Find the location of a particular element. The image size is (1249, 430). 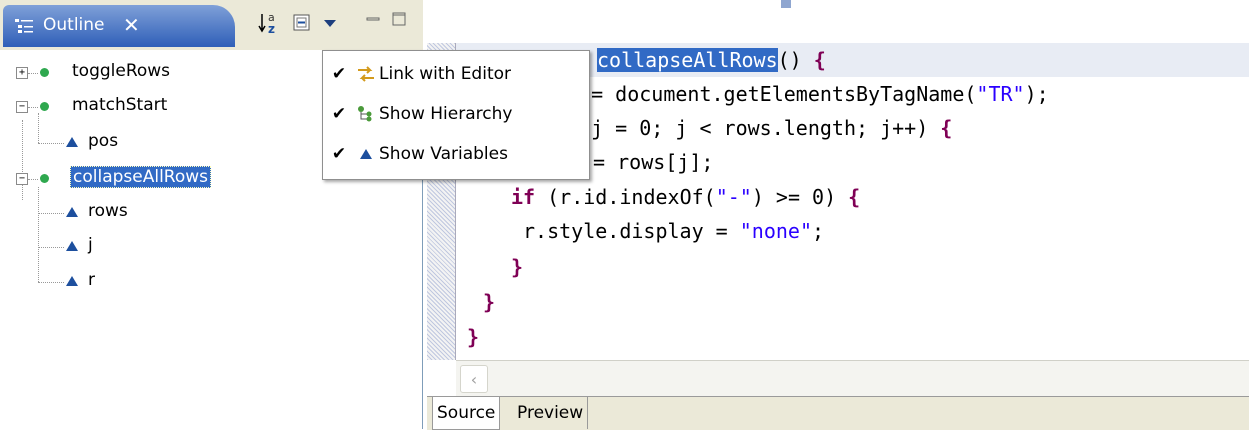

code-line: collapseAllRows() { is located at coordinates (711, 60).